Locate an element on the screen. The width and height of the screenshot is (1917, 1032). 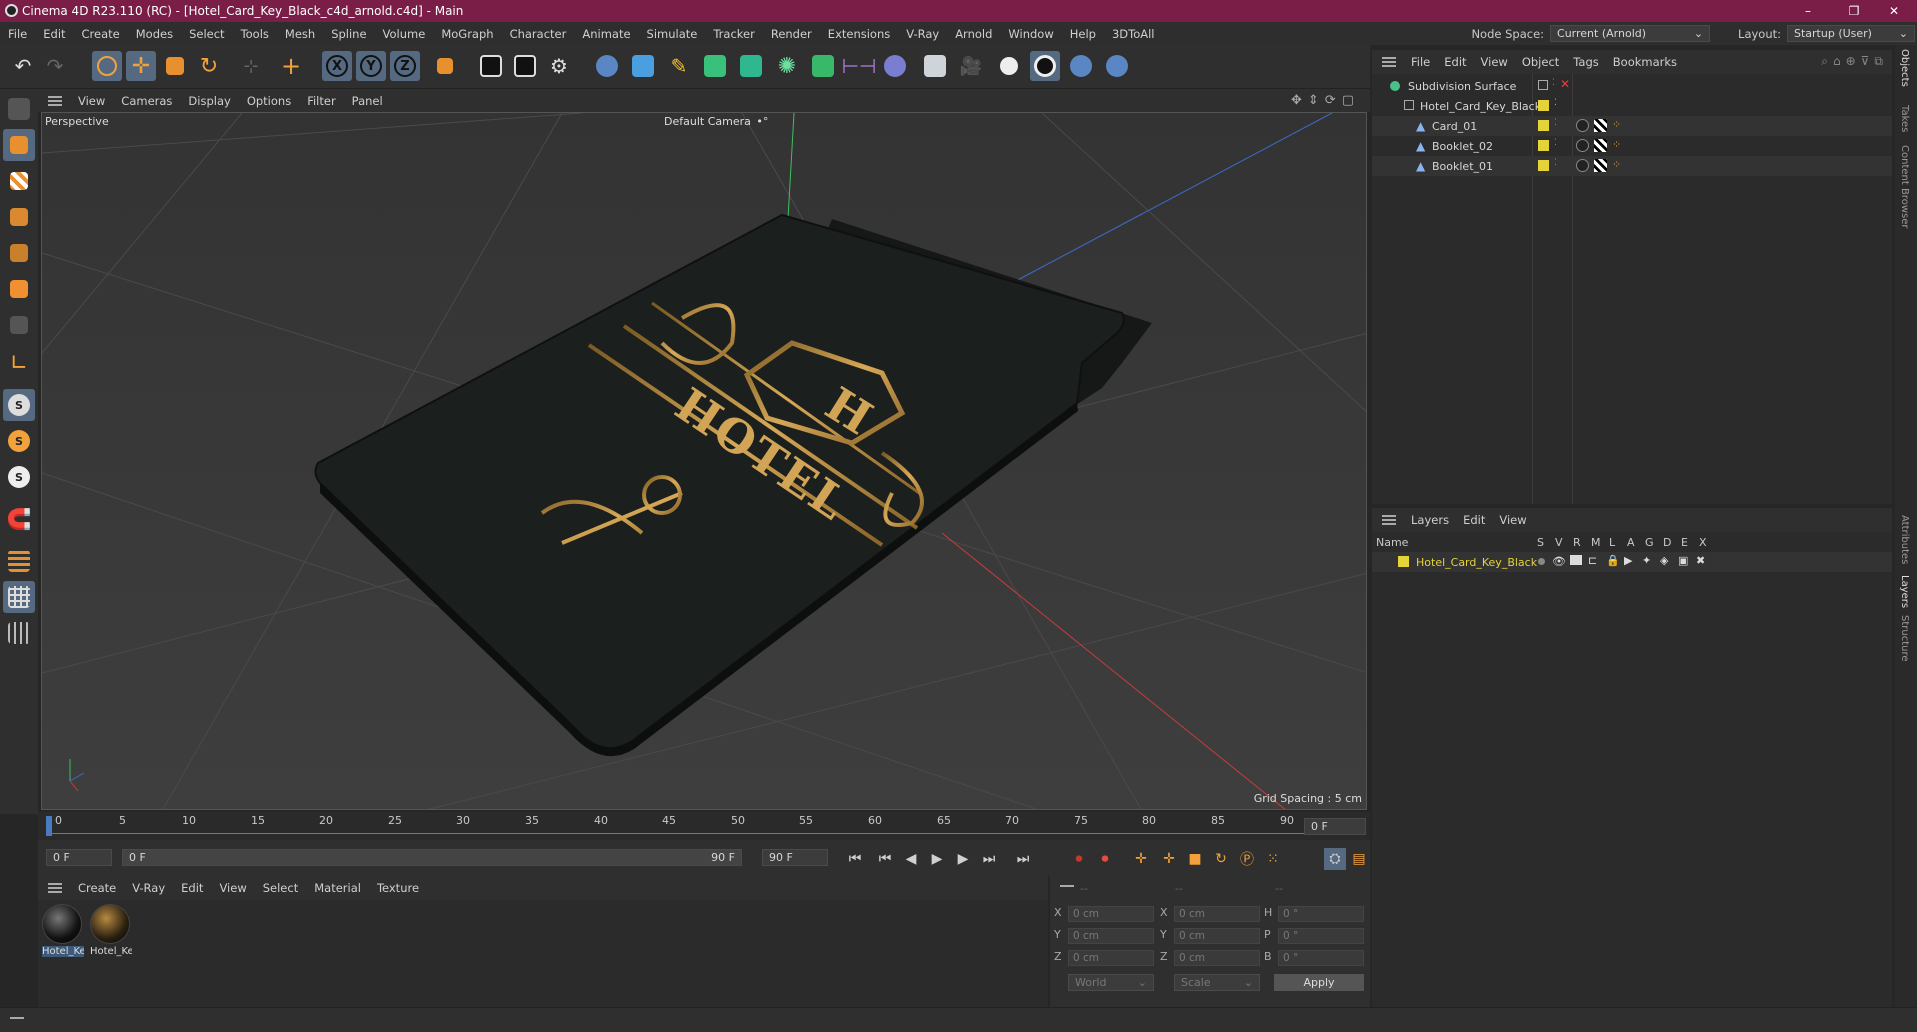
menu-render: Render is located at coordinates (791, 34).